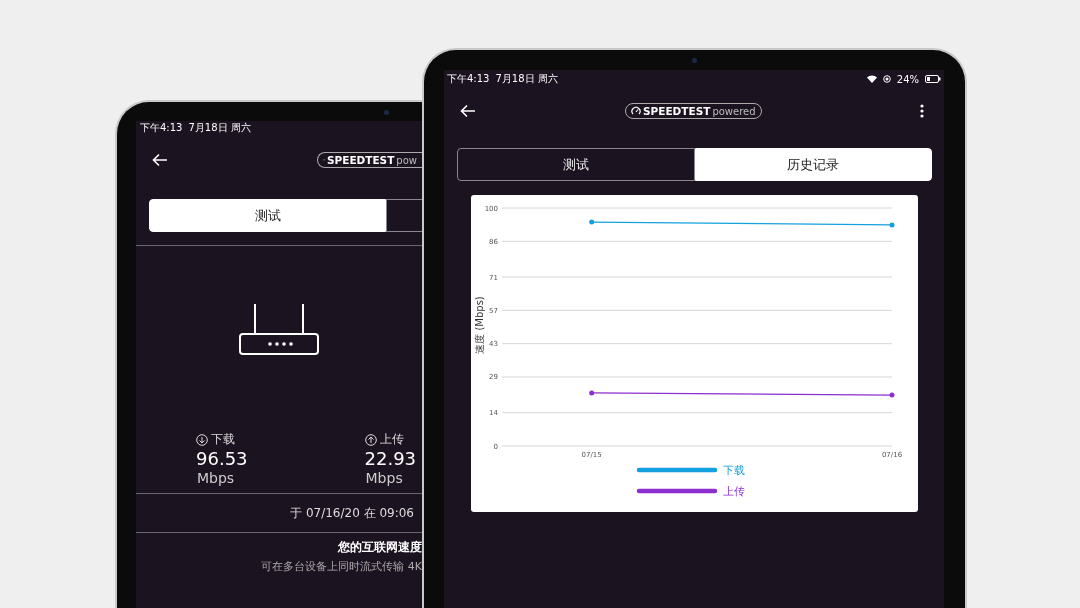 Image resolution: width=1080 pixels, height=608 pixels. What do you see at coordinates (341, 566) in the screenshot?
I see `result-detail: 可在多台设备上同时流式传输 4K` at bounding box center [341, 566].